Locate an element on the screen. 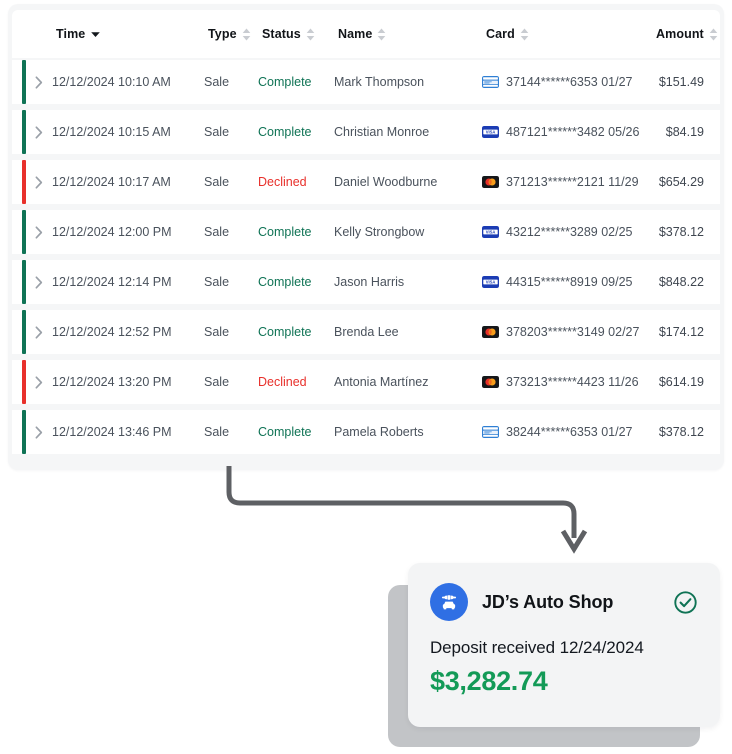 The image size is (732, 754). cell-card-number: 487121******3482 05/26 is located at coordinates (573, 132).